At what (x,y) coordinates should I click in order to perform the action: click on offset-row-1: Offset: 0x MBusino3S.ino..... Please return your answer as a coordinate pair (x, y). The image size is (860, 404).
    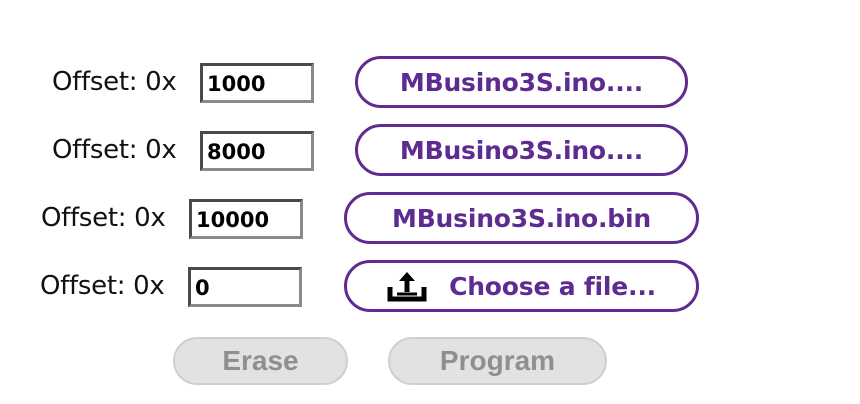
    Looking at the image, I should click on (430, 82).